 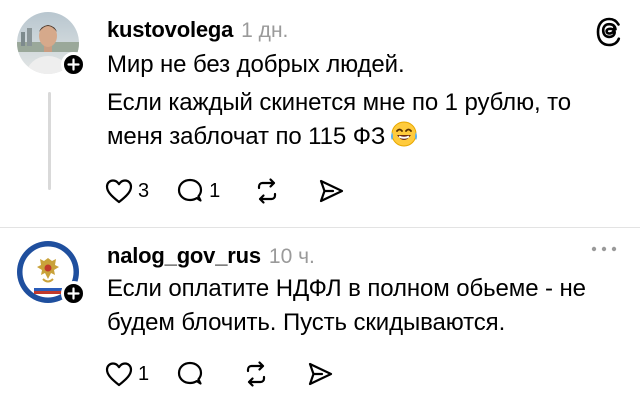 I want to click on thread-connector-line, so click(x=49, y=141).